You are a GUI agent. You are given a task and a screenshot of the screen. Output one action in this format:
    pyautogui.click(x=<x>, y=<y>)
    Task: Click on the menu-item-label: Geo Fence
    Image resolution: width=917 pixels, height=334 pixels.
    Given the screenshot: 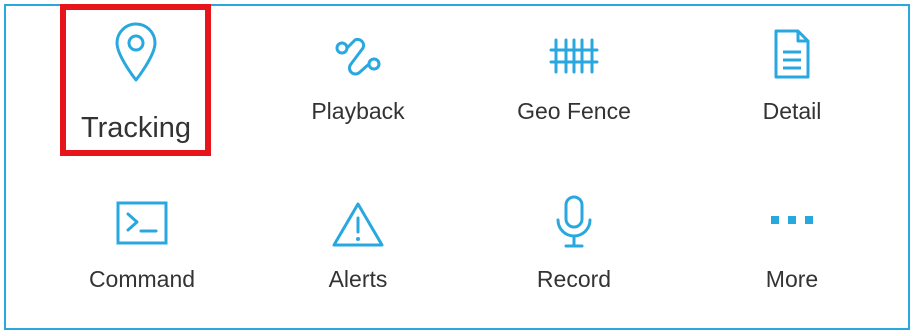 What is the action you would take?
    pyautogui.click(x=574, y=111)
    